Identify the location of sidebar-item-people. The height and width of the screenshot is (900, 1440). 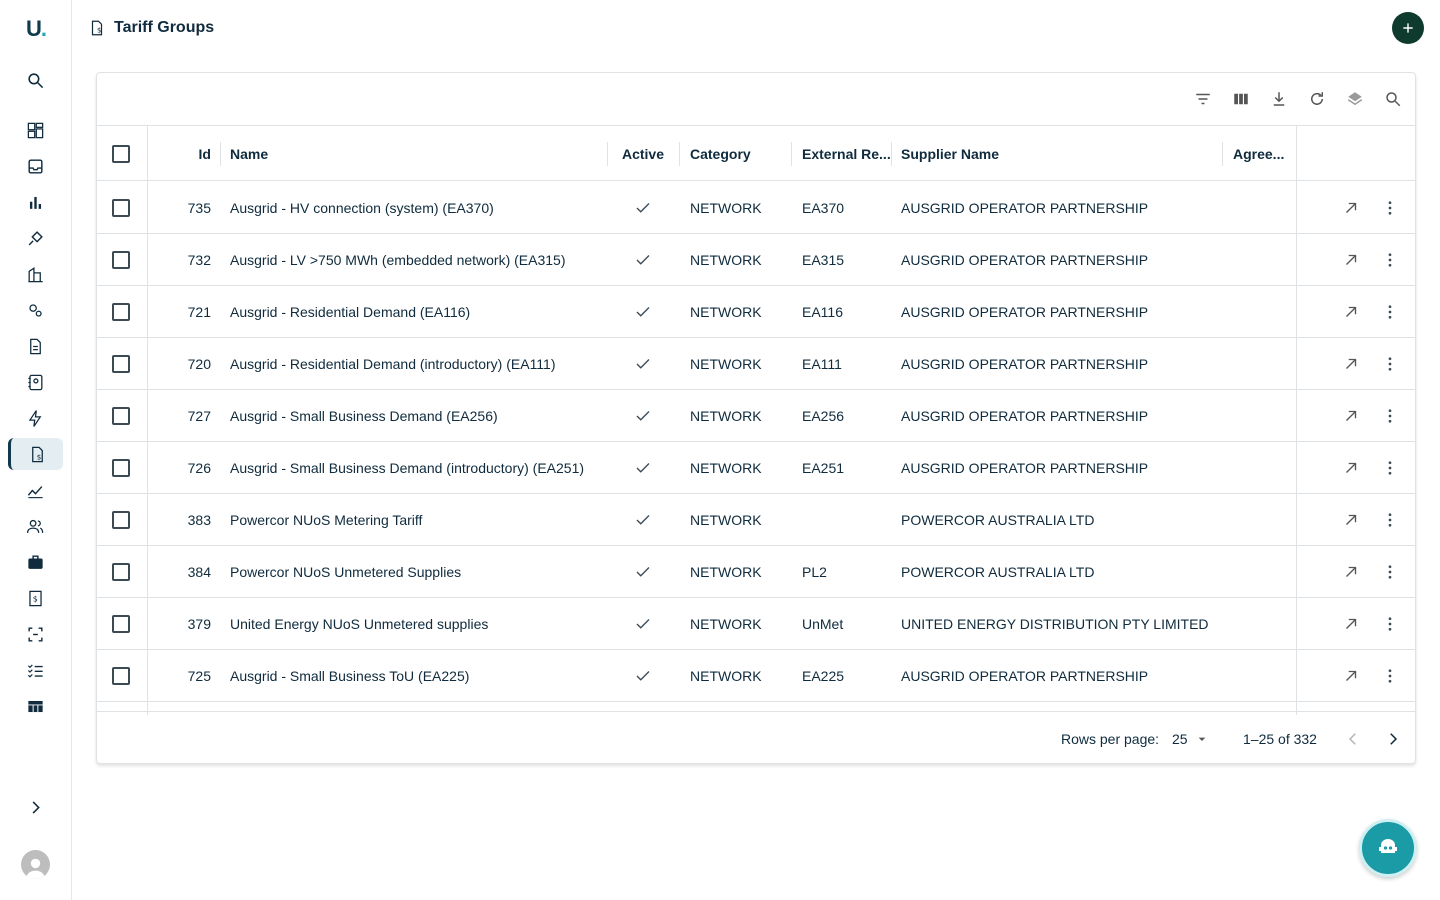
(35, 526).